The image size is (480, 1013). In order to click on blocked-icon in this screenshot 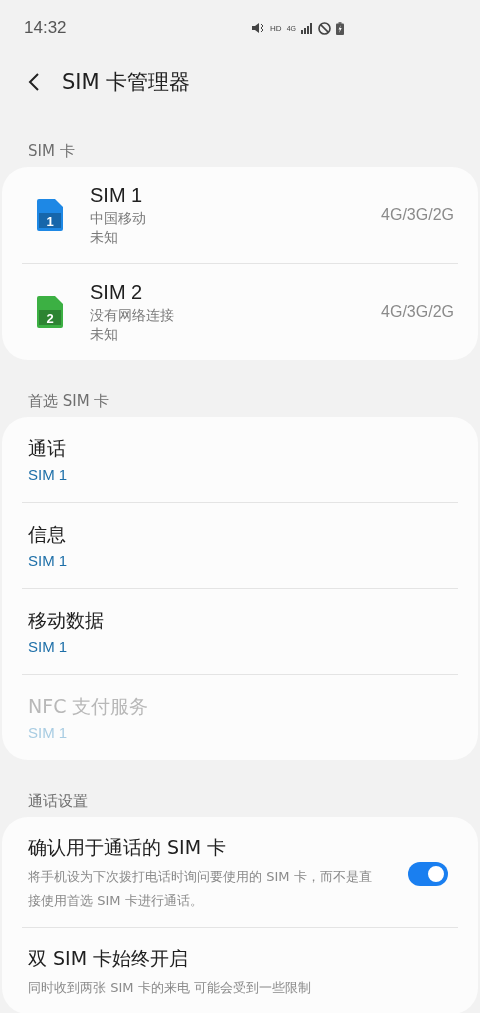, I will do `click(324, 28)`.